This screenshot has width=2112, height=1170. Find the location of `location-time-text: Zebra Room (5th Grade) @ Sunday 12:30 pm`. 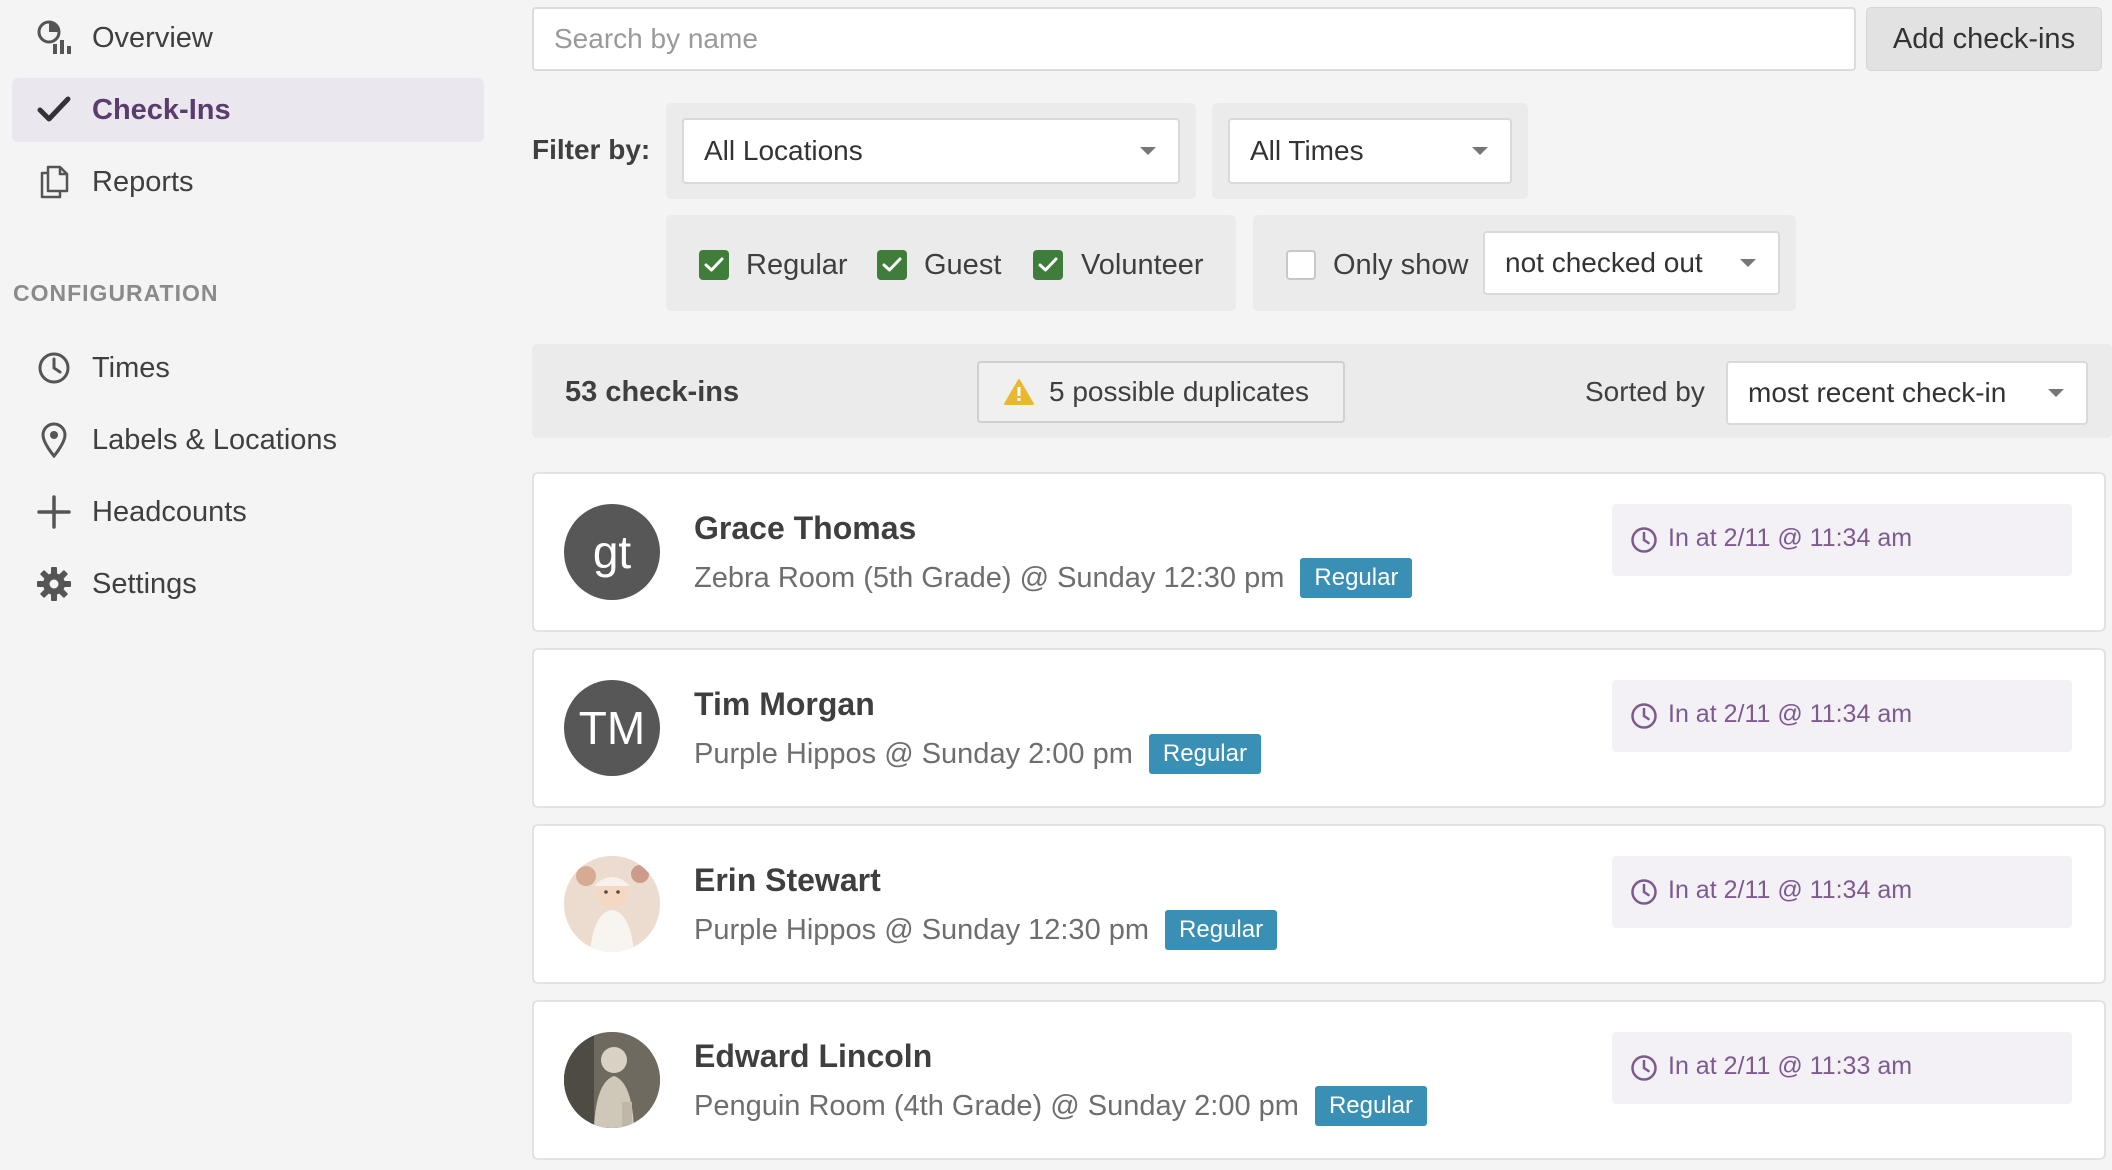

location-time-text: Zebra Room (5th Grade) @ Sunday 12:30 pm is located at coordinates (989, 577).